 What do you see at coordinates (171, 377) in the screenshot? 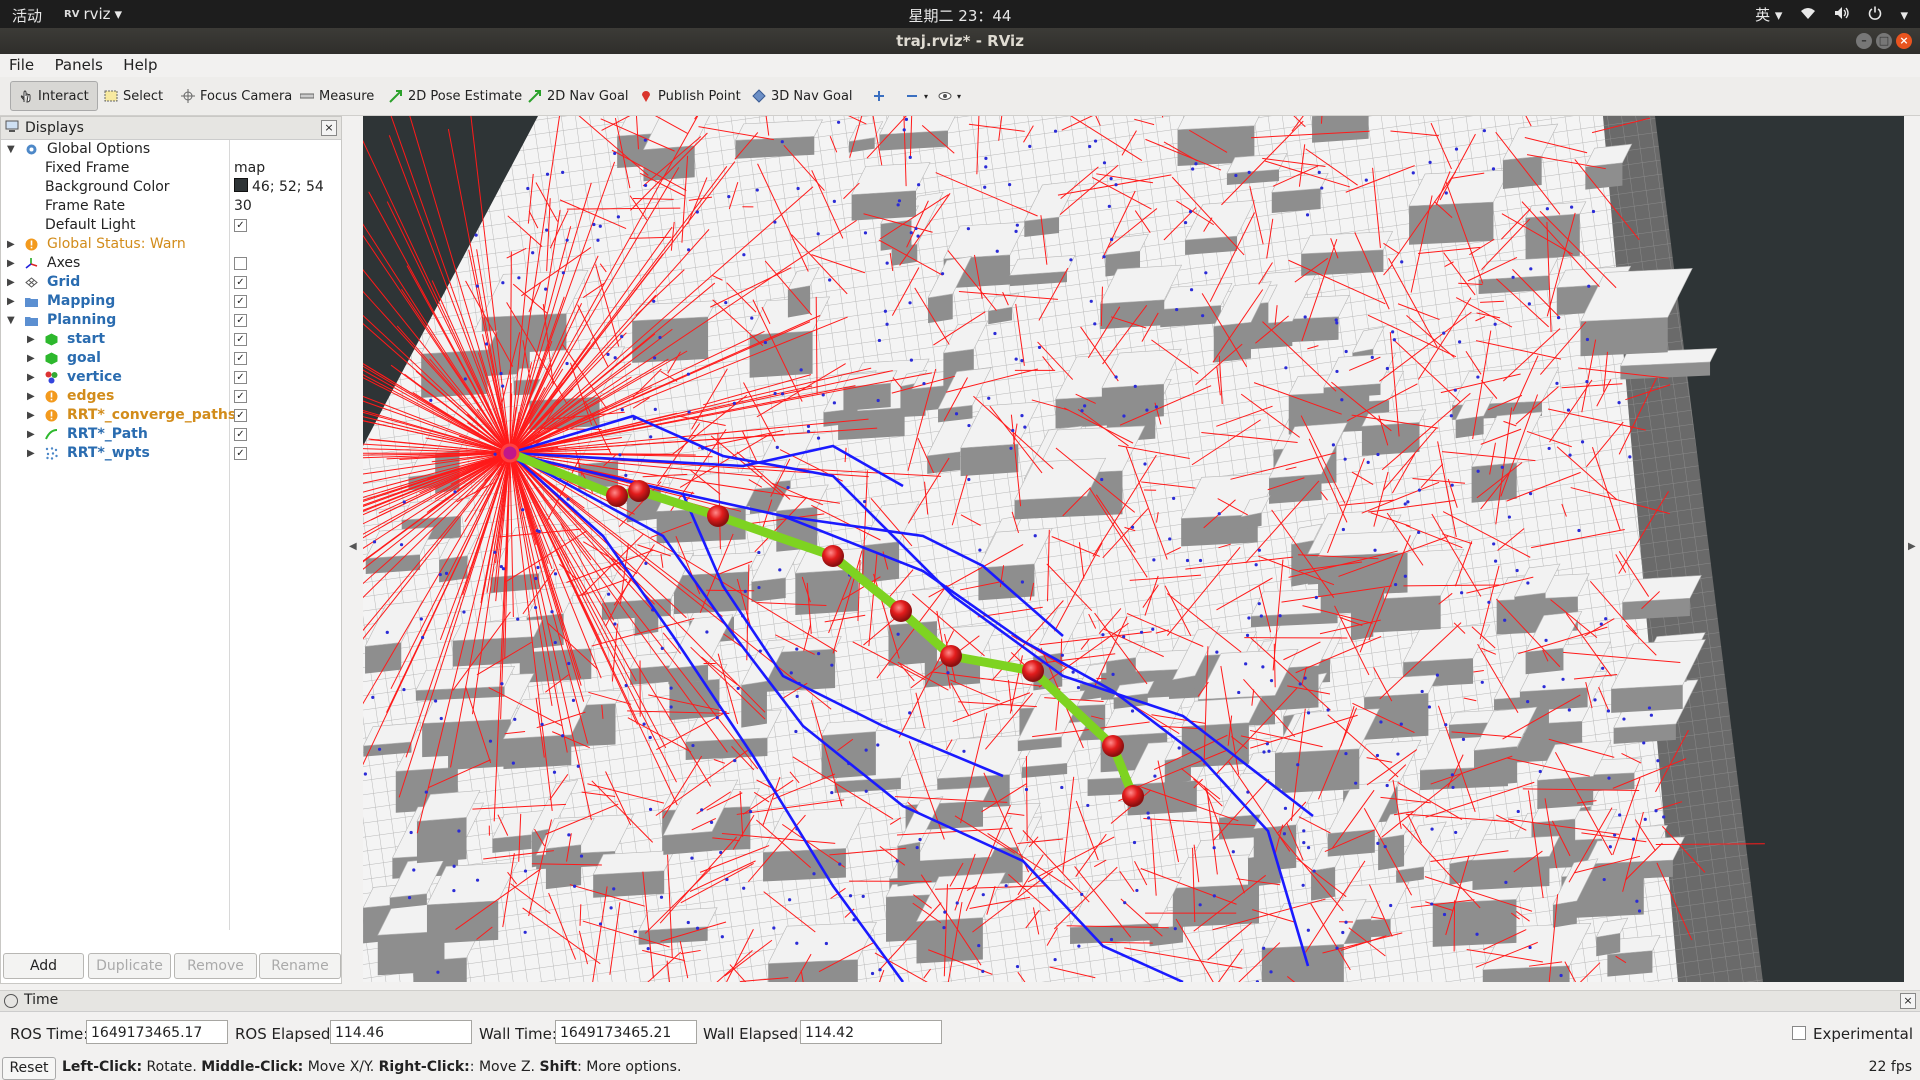
I see `tree-row-vertice: ▶ vertice ✓` at bounding box center [171, 377].